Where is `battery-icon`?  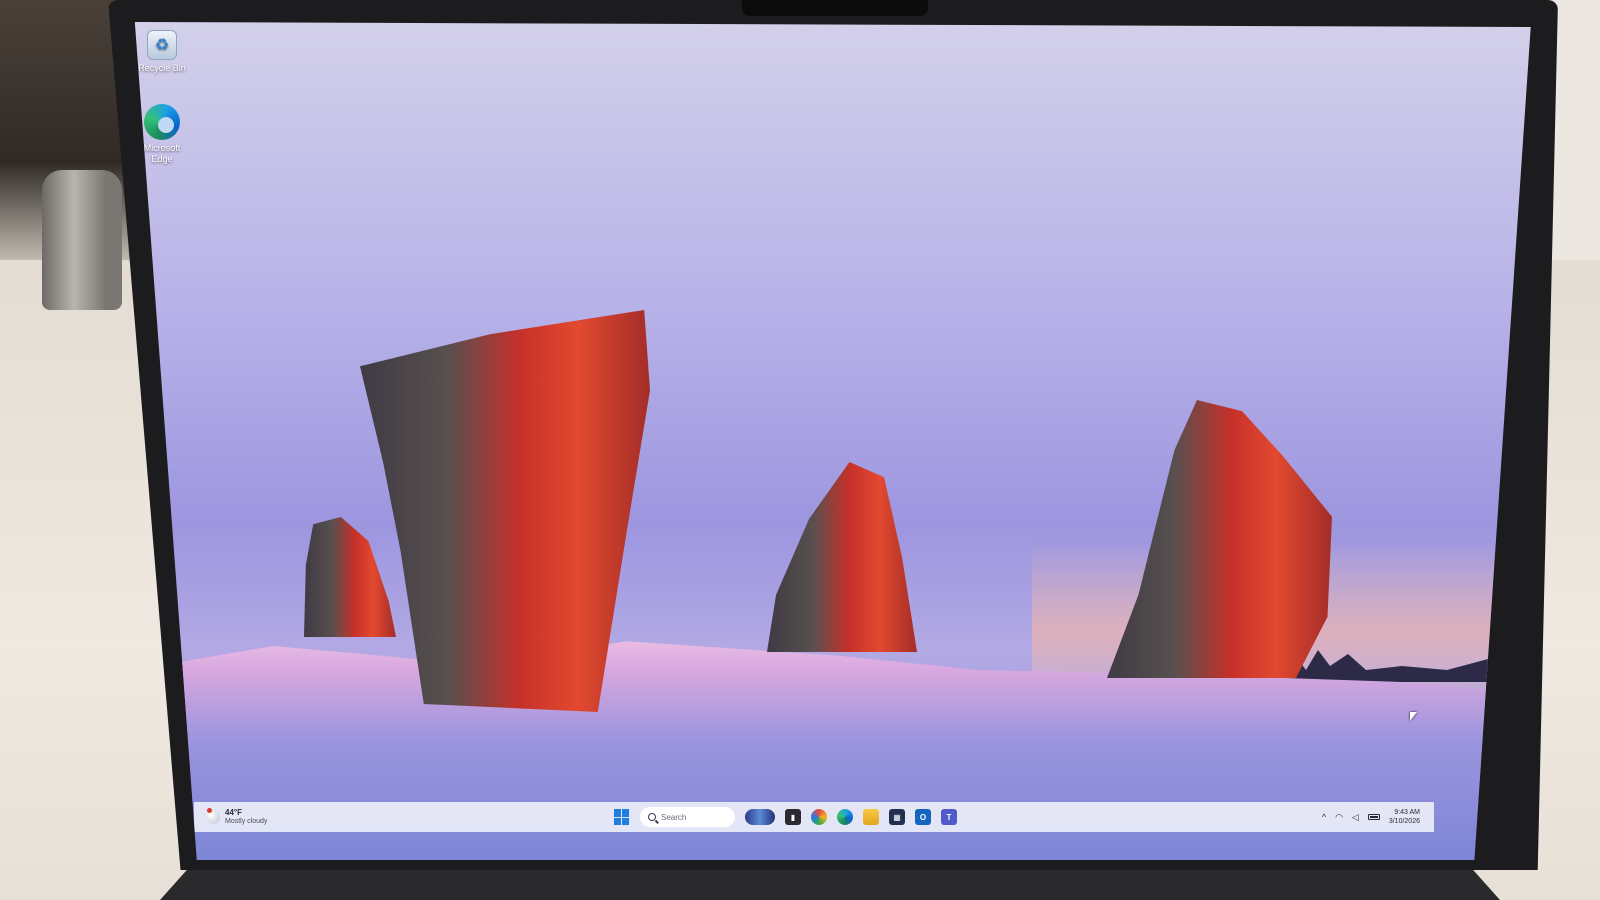
battery-icon is located at coordinates (1373, 817).